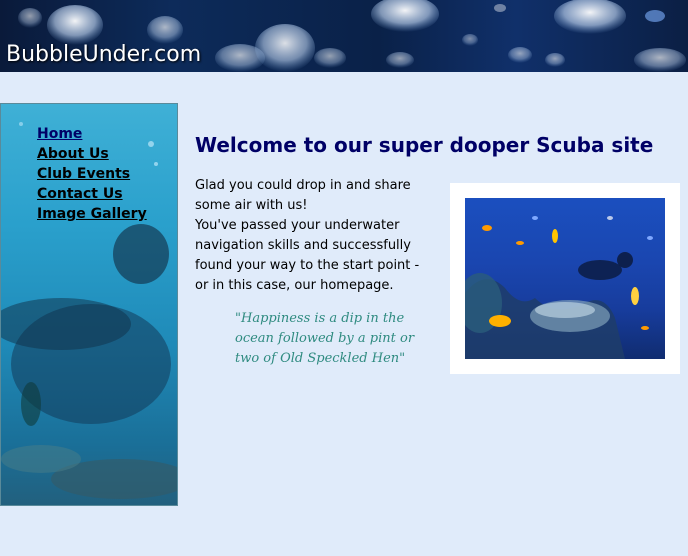  What do you see at coordinates (424, 145) in the screenshot?
I see `page-heading: Welcome to our super dooper Scuba site` at bounding box center [424, 145].